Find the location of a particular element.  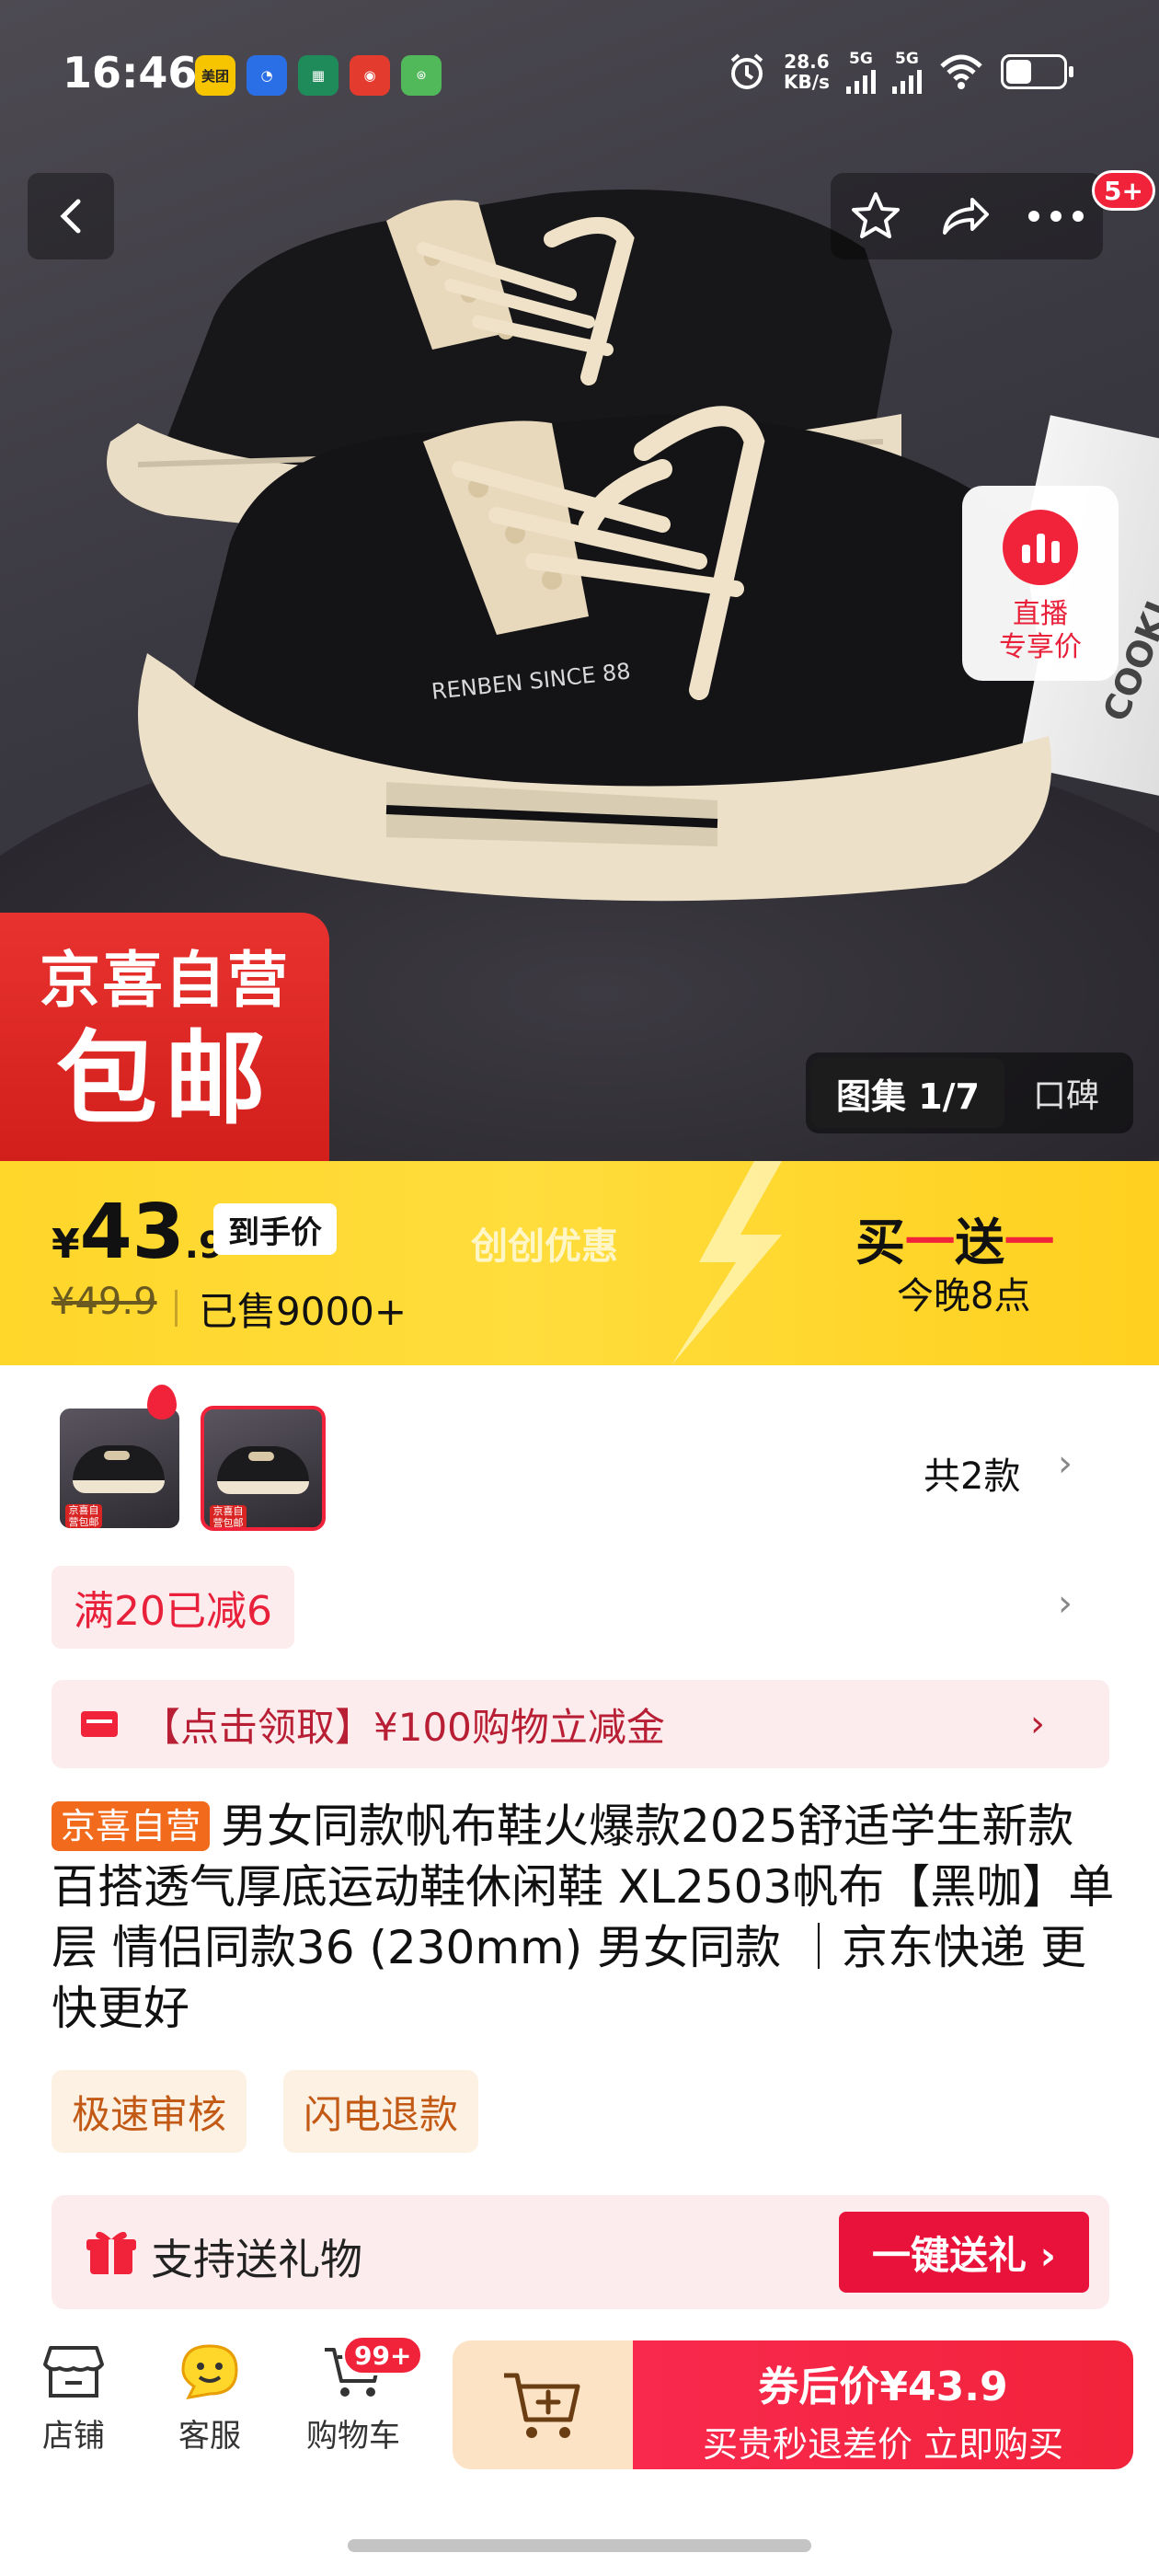

coupon-banner: 【点击领取】¥100购物立减金 › is located at coordinates (580, 1724).